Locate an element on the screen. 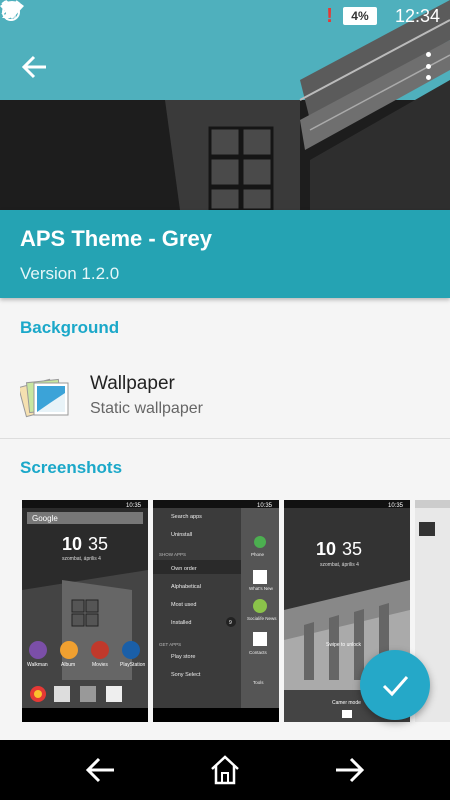 The width and height of the screenshot is (450, 800). shot1-app-3: PlayStation is located at coordinates (133, 665).